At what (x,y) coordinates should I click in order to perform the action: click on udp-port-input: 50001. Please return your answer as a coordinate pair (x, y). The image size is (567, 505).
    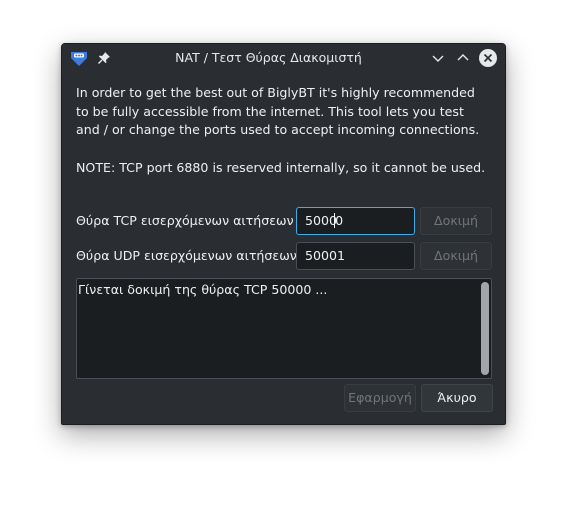
    Looking at the image, I should click on (355, 256).